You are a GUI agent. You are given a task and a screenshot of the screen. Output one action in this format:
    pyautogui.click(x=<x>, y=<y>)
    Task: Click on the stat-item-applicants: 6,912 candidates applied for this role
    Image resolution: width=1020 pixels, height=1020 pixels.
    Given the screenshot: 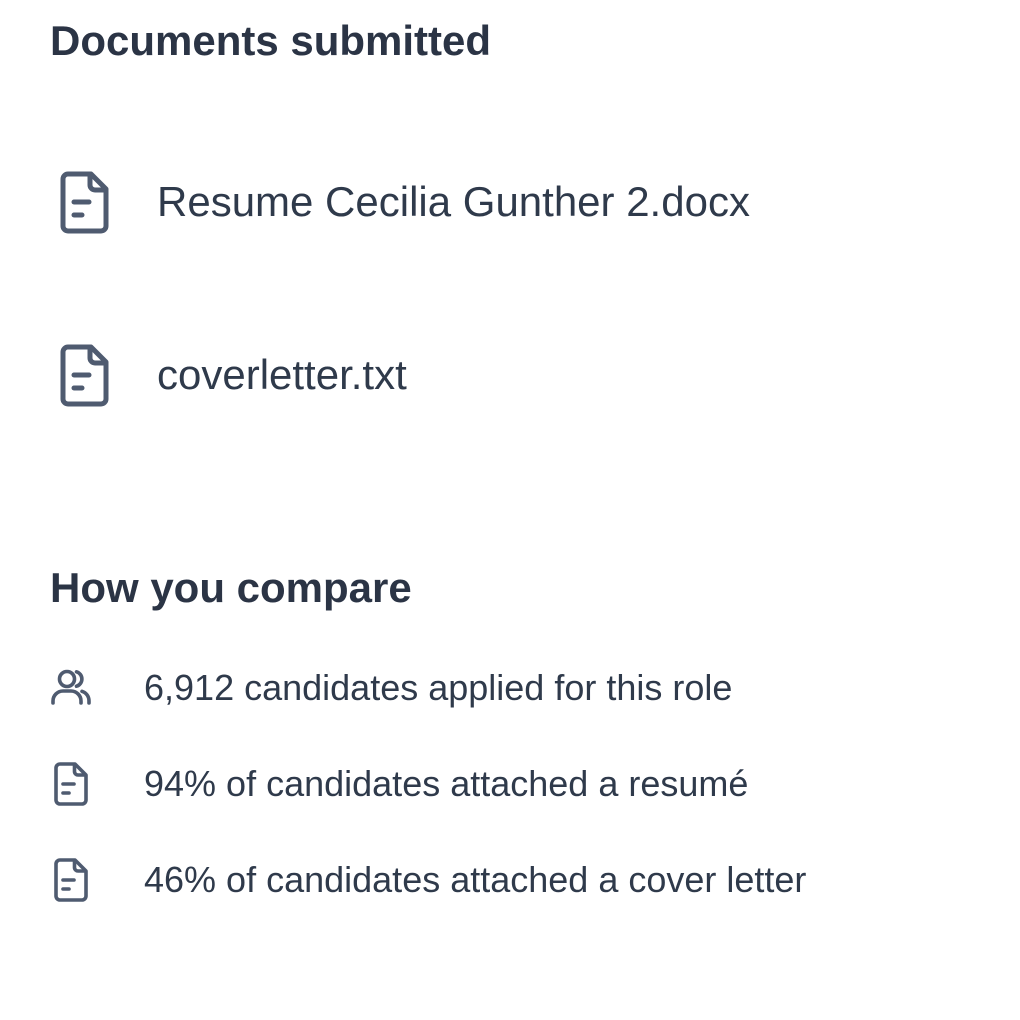 What is the action you would take?
    pyautogui.click(x=391, y=688)
    